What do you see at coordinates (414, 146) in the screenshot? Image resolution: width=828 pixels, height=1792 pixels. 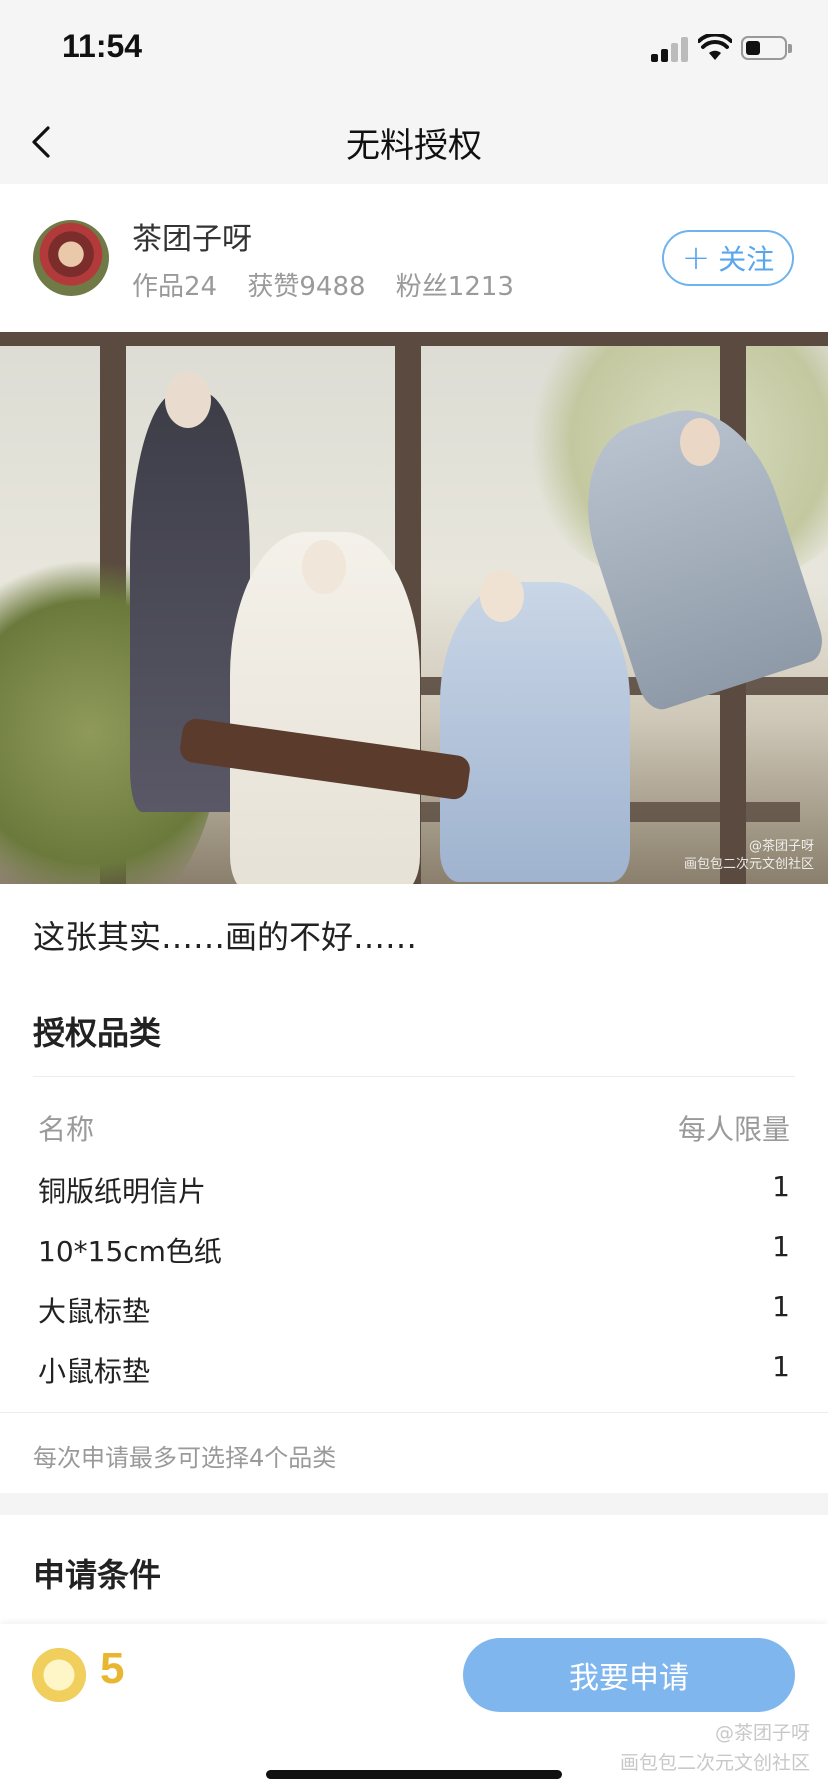 I see `page-title: 无料授权` at bounding box center [414, 146].